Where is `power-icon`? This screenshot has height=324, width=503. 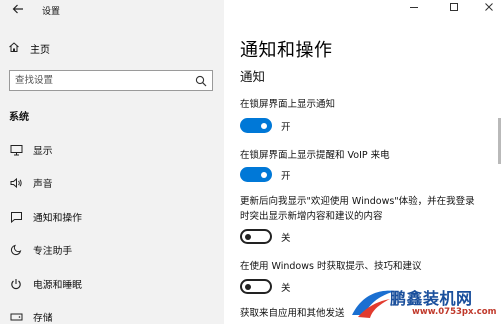 power-icon is located at coordinates (16, 284).